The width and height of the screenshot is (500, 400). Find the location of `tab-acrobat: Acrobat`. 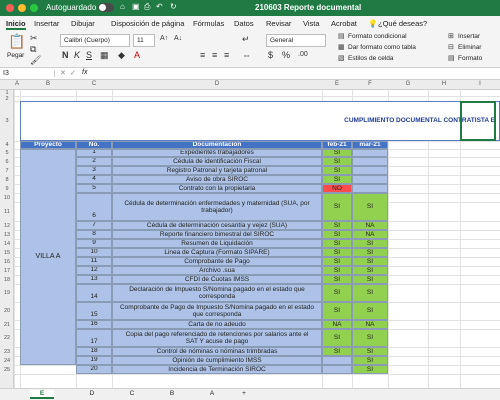

tab-acrobat: Acrobat is located at coordinates (344, 23).